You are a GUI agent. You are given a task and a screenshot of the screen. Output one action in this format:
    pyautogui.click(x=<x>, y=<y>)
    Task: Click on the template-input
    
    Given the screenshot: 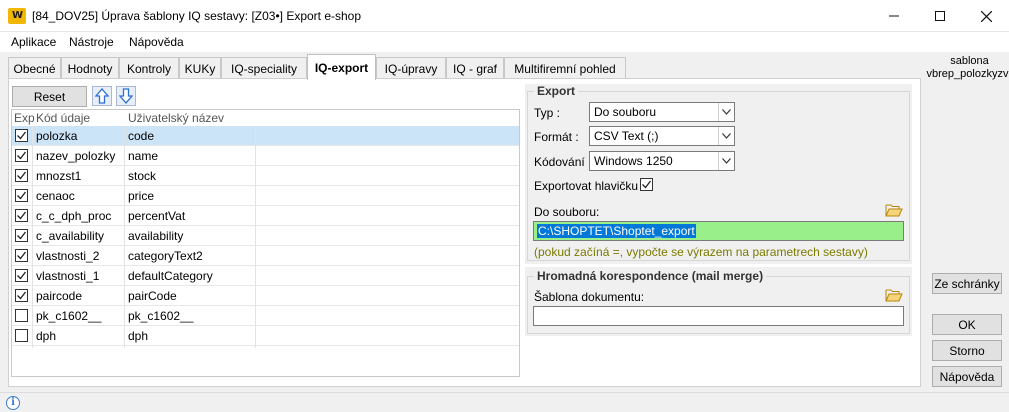 What is the action you would take?
    pyautogui.click(x=718, y=316)
    